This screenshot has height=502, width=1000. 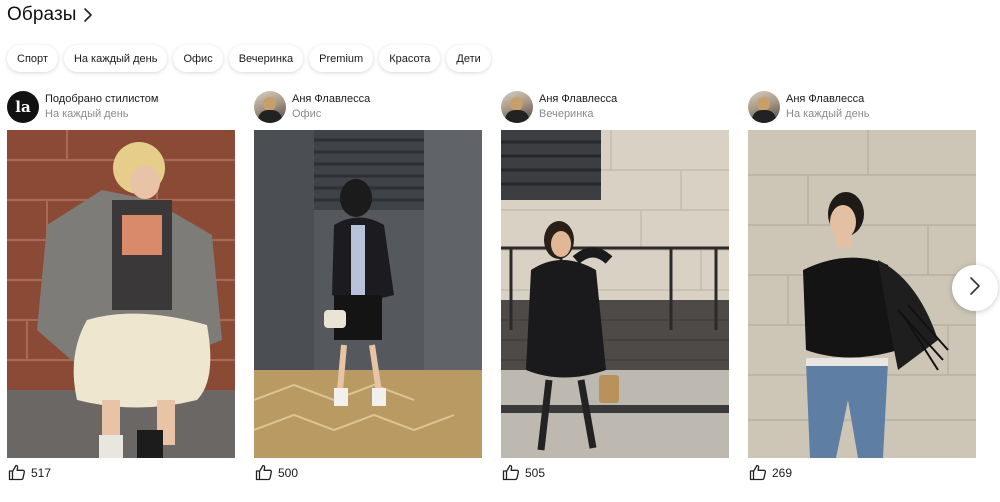 I want to click on carousel-next-button, so click(x=975, y=288).